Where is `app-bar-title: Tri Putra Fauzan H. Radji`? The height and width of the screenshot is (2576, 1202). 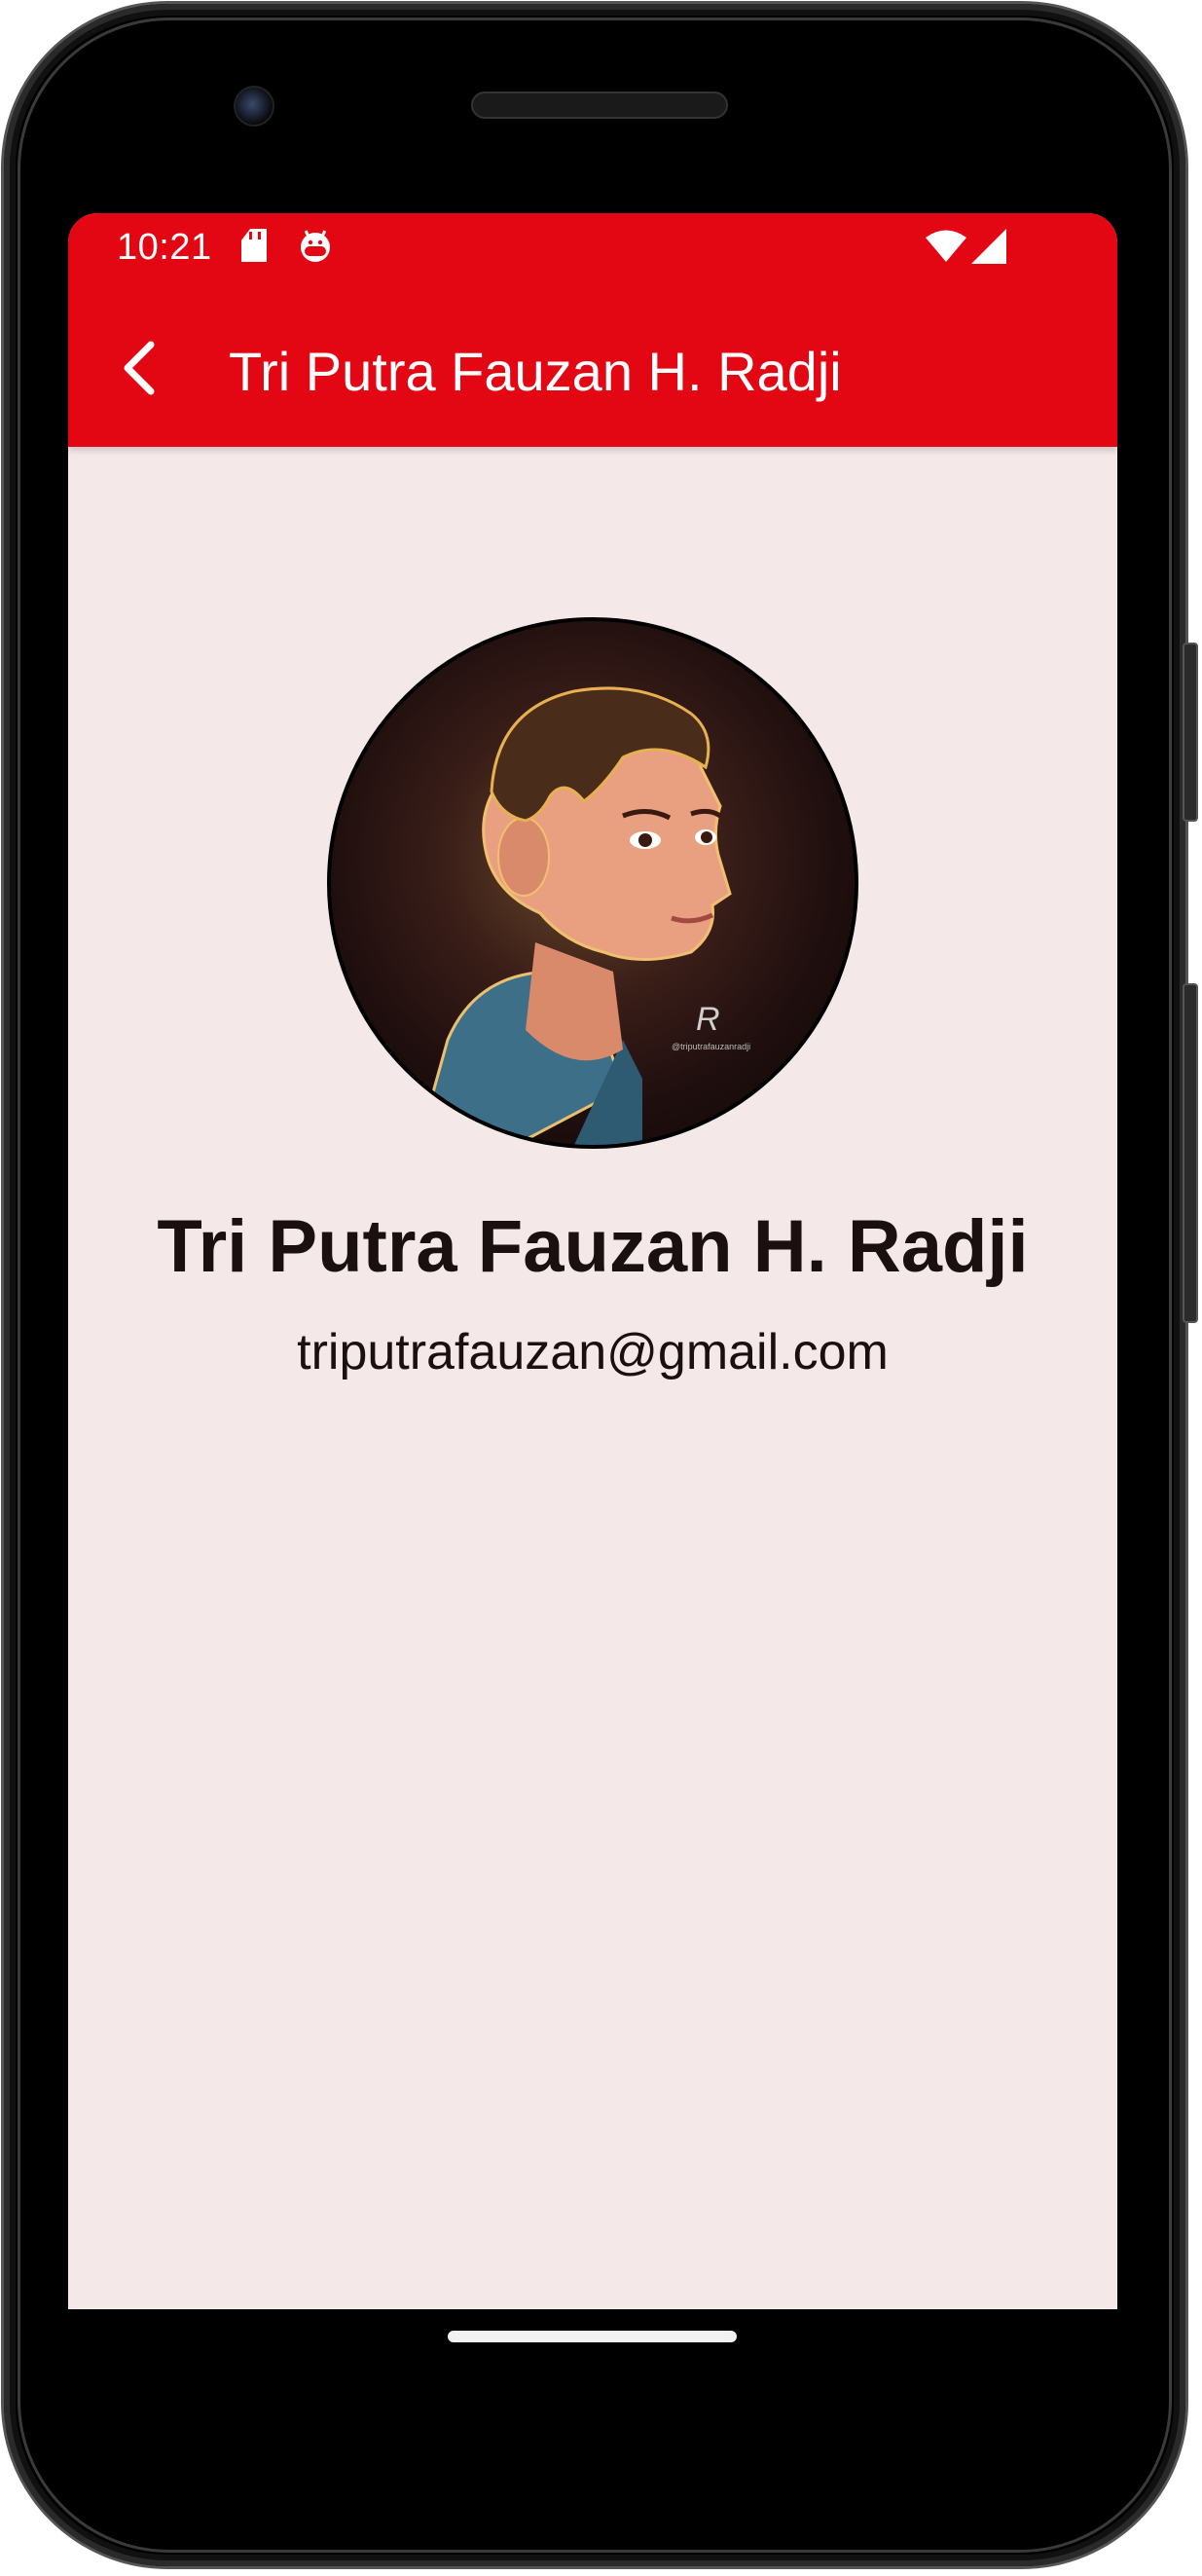
app-bar-title: Tri Putra Fauzan H. Radji is located at coordinates (535, 371).